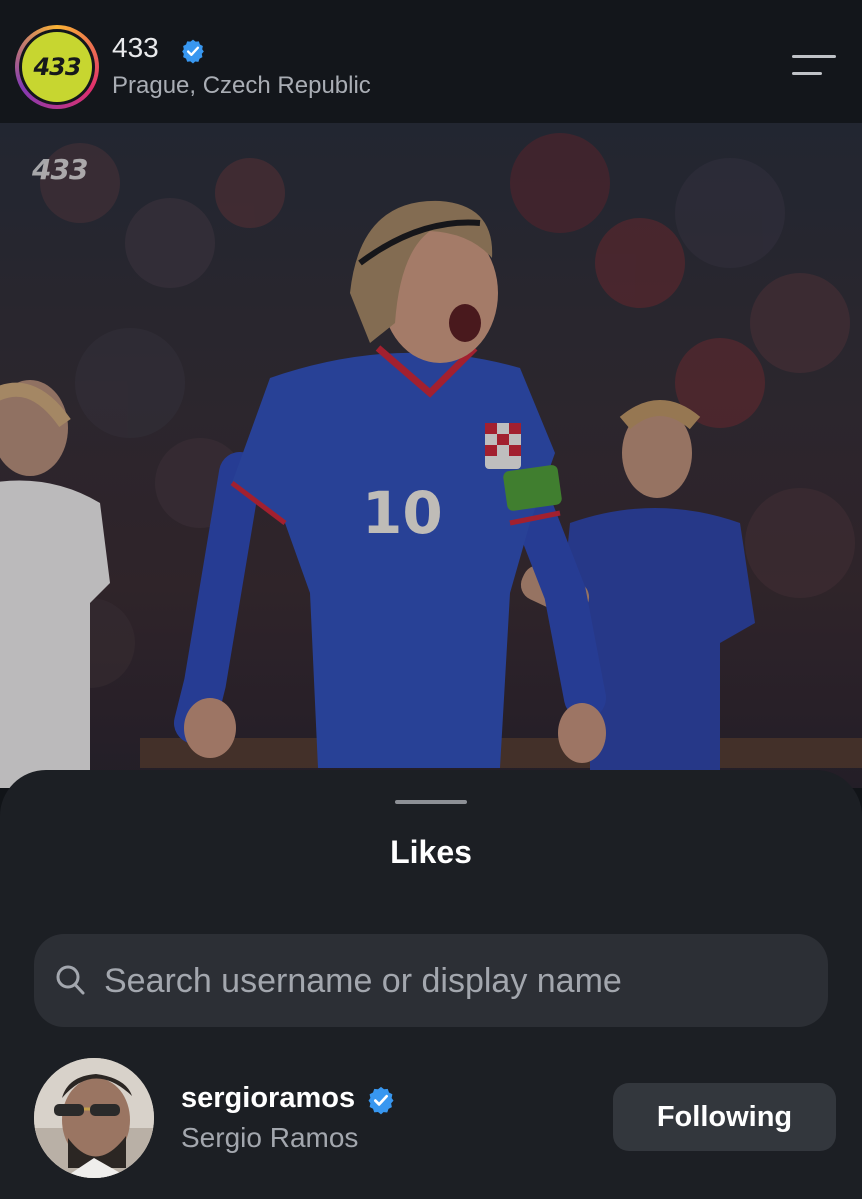 The image size is (862, 1199). What do you see at coordinates (431, 1118) in the screenshot?
I see `list-item: sergioramos Sergio Ramos Following` at bounding box center [431, 1118].